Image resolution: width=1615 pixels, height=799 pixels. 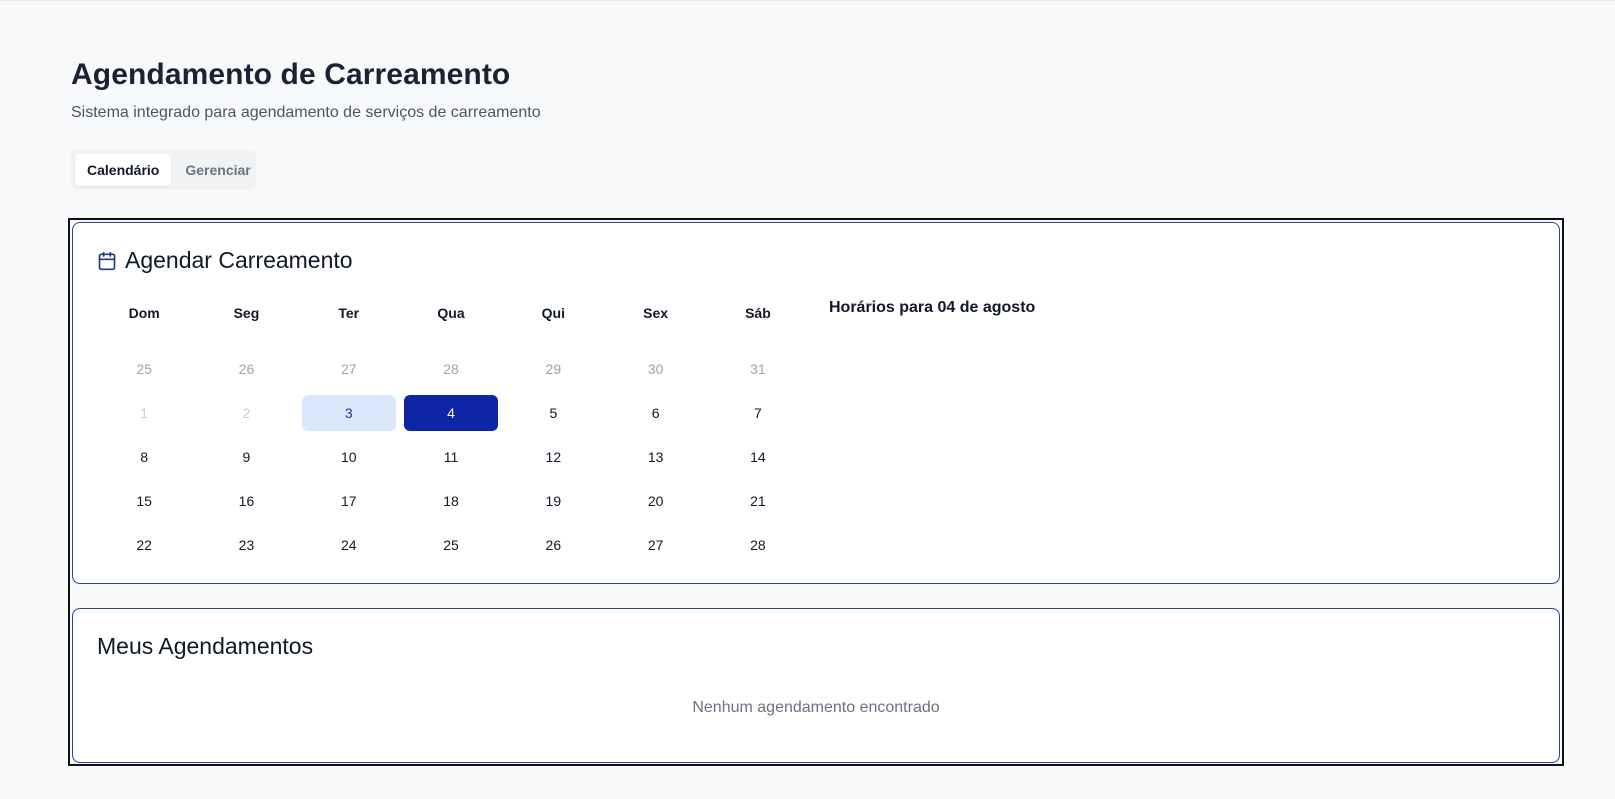 I want to click on calendar-day: 31, so click(x=758, y=369).